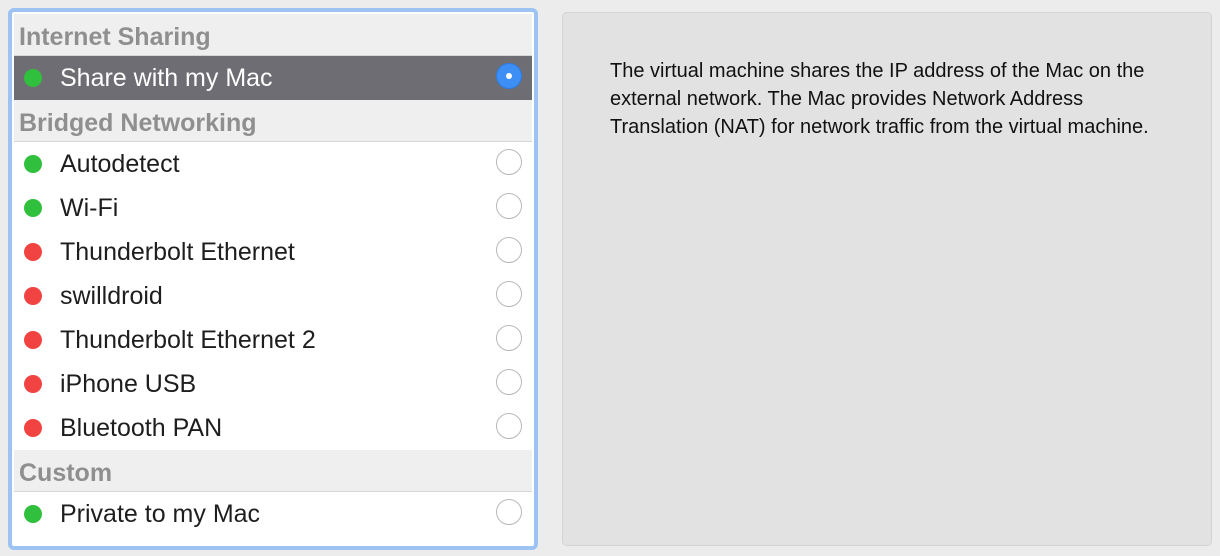  I want to click on network-option-private-to-my-mac: Private to my Mac, so click(273, 514).